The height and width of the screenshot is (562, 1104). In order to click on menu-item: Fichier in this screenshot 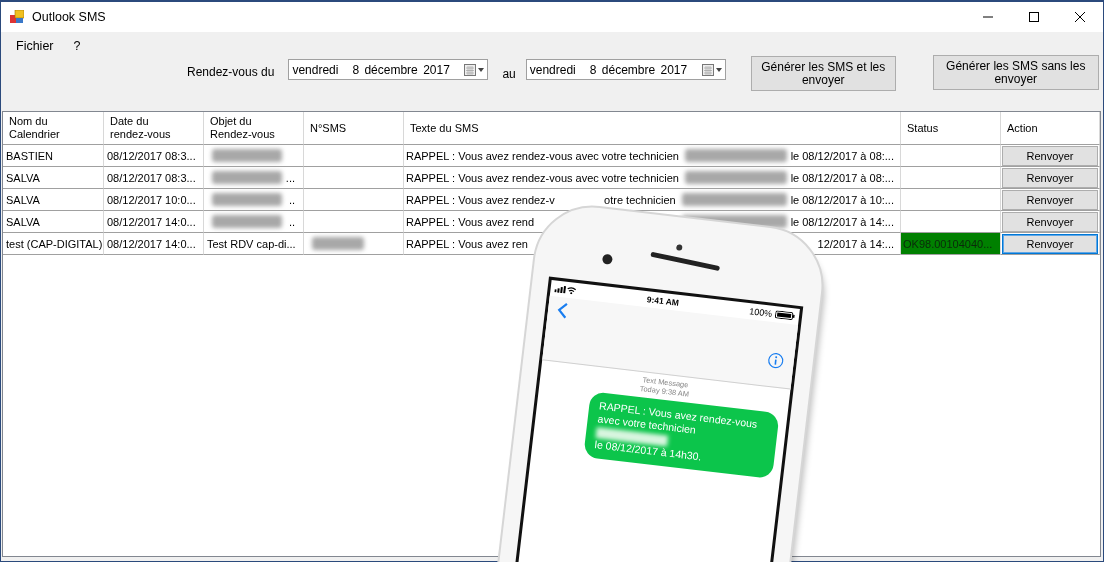, I will do `click(35, 46)`.